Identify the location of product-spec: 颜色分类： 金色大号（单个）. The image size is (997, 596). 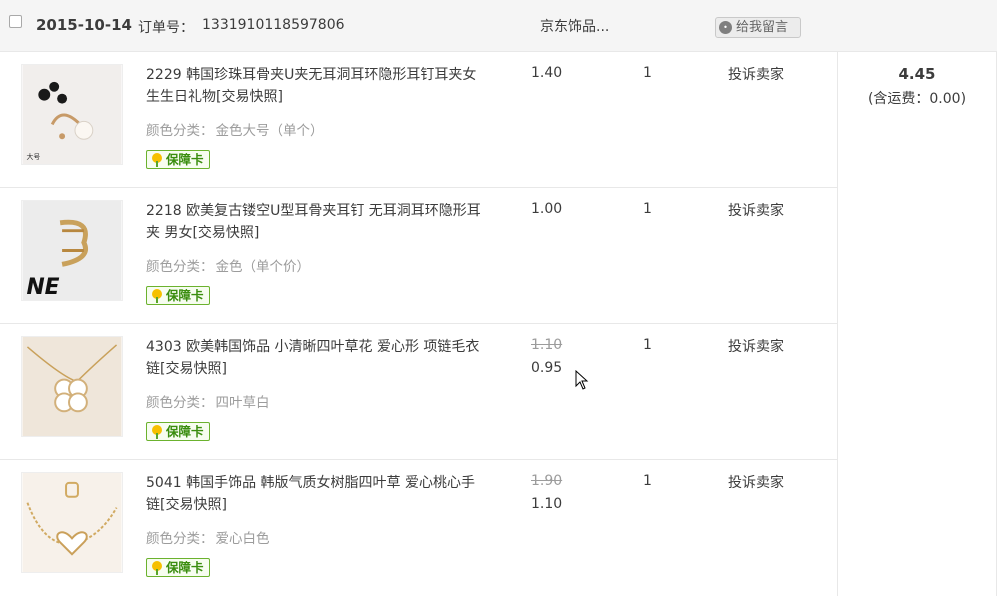
(235, 129).